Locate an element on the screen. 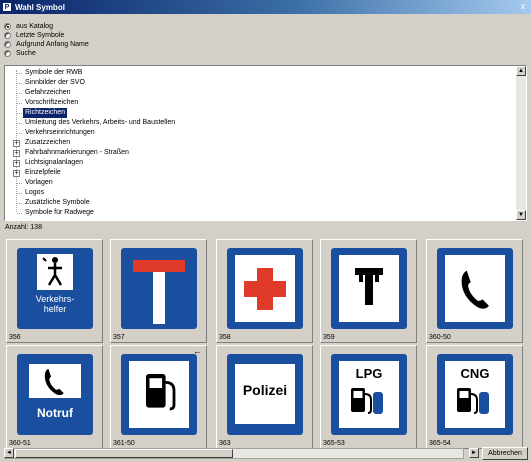 The height and width of the screenshot is (462, 531). symbol-cell: LPG 365-53 is located at coordinates (368, 397).